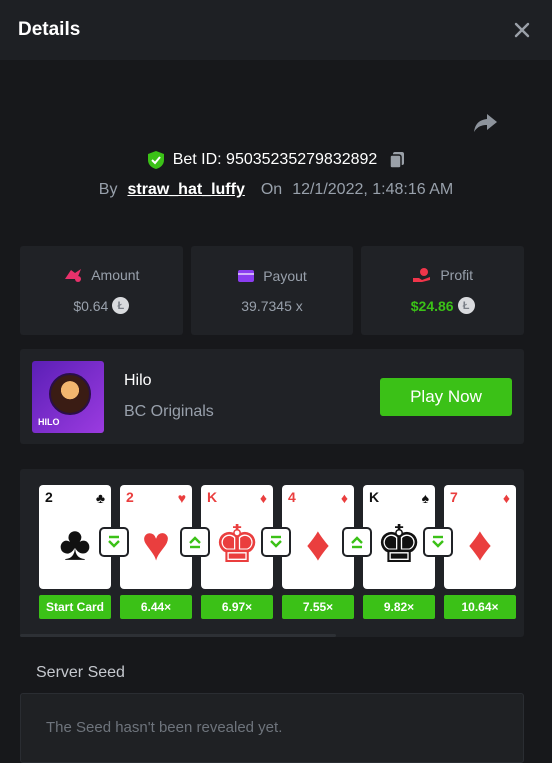 This screenshot has height=763, width=552. What do you see at coordinates (75, 607) in the screenshot?
I see `start-card-label: Start Card` at bounding box center [75, 607].